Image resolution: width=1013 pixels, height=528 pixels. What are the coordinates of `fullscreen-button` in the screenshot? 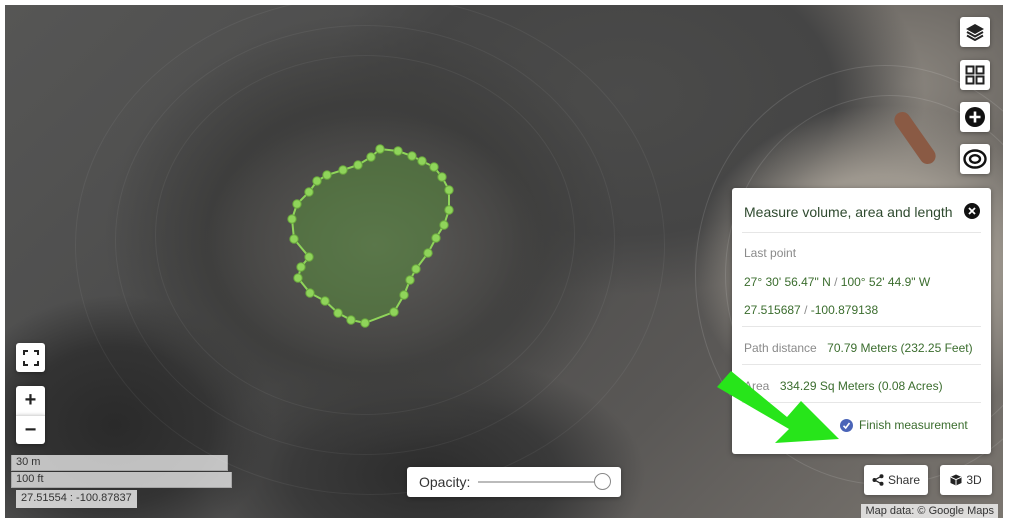 It's located at (30, 357).